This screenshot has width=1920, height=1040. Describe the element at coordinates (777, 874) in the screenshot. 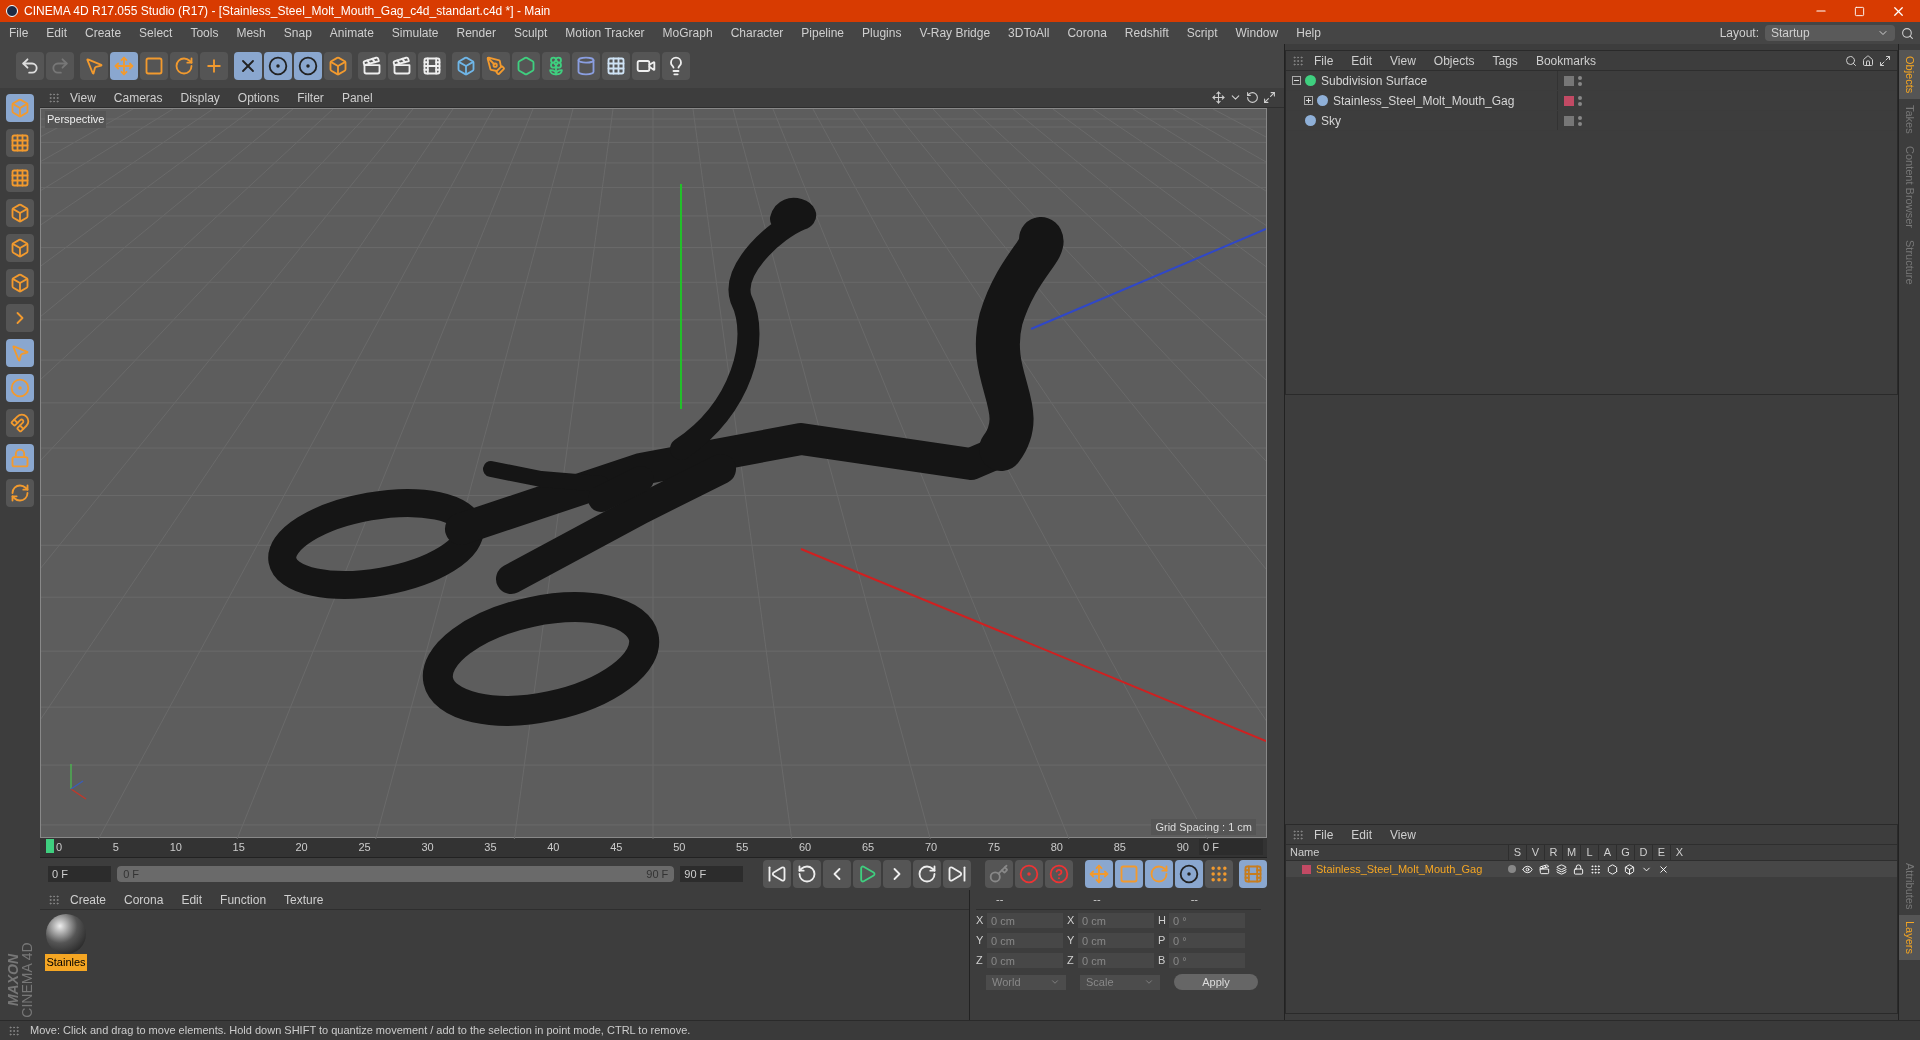

I see `go-to-start-icon` at that location.